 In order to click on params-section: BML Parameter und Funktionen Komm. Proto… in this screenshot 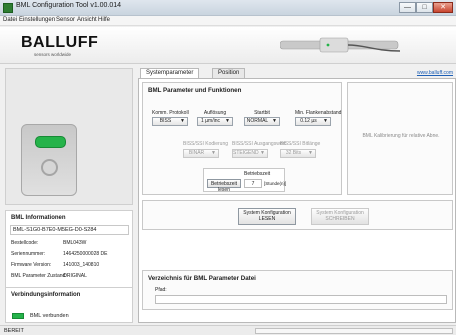, I will do `click(242, 138)`.